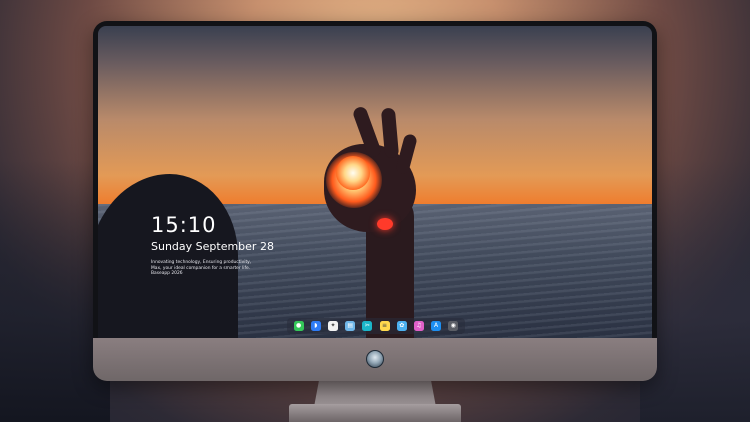 The width and height of the screenshot is (750, 422). I want to click on monitor-stand-base, so click(375, 413).